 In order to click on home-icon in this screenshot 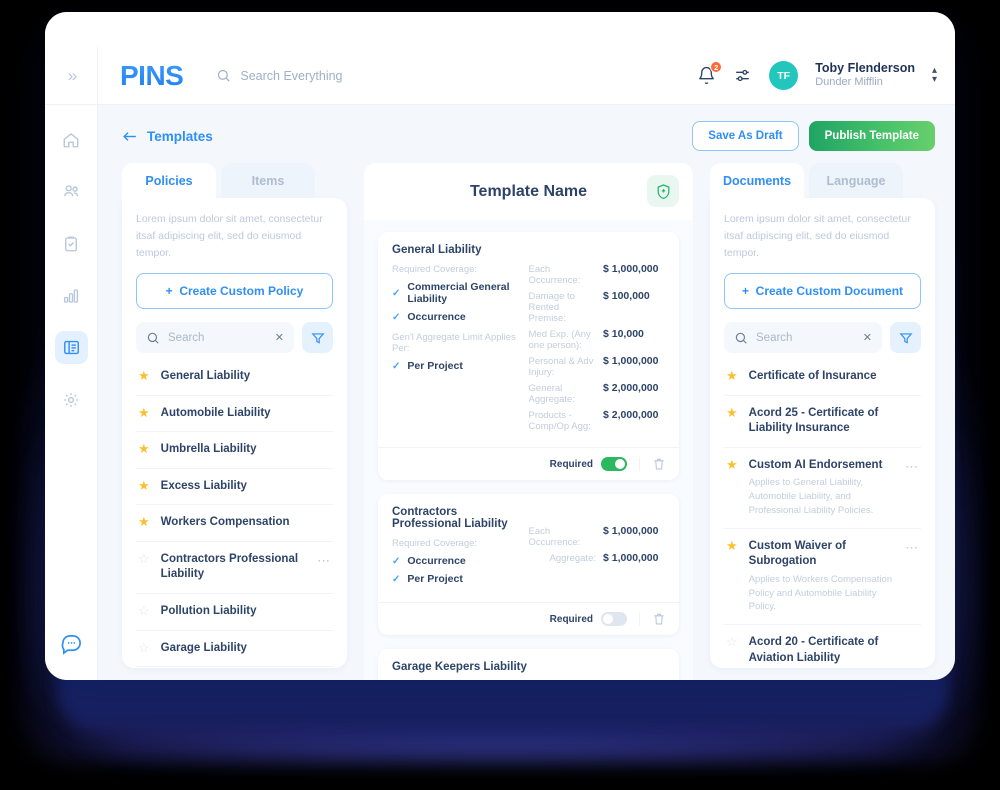, I will do `click(71, 139)`.